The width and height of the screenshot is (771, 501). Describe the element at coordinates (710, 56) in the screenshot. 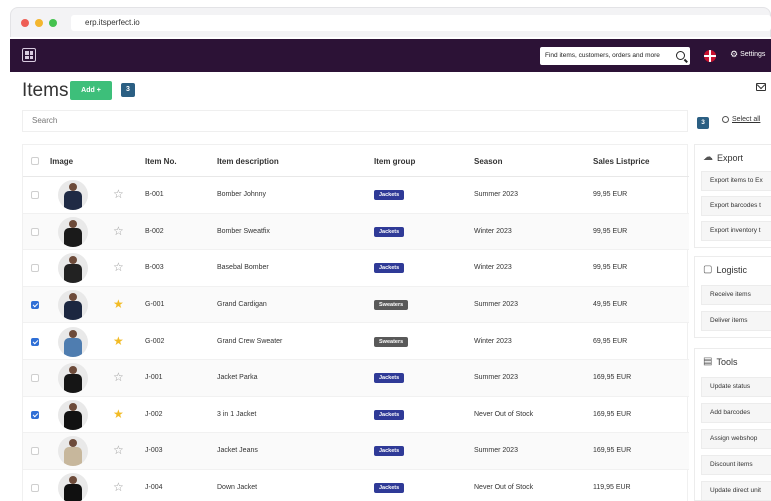

I see `language-flag-icon` at that location.